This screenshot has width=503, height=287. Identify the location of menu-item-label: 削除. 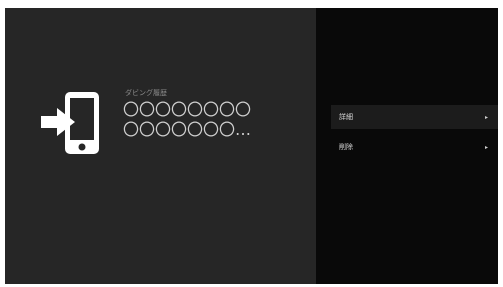
(346, 147).